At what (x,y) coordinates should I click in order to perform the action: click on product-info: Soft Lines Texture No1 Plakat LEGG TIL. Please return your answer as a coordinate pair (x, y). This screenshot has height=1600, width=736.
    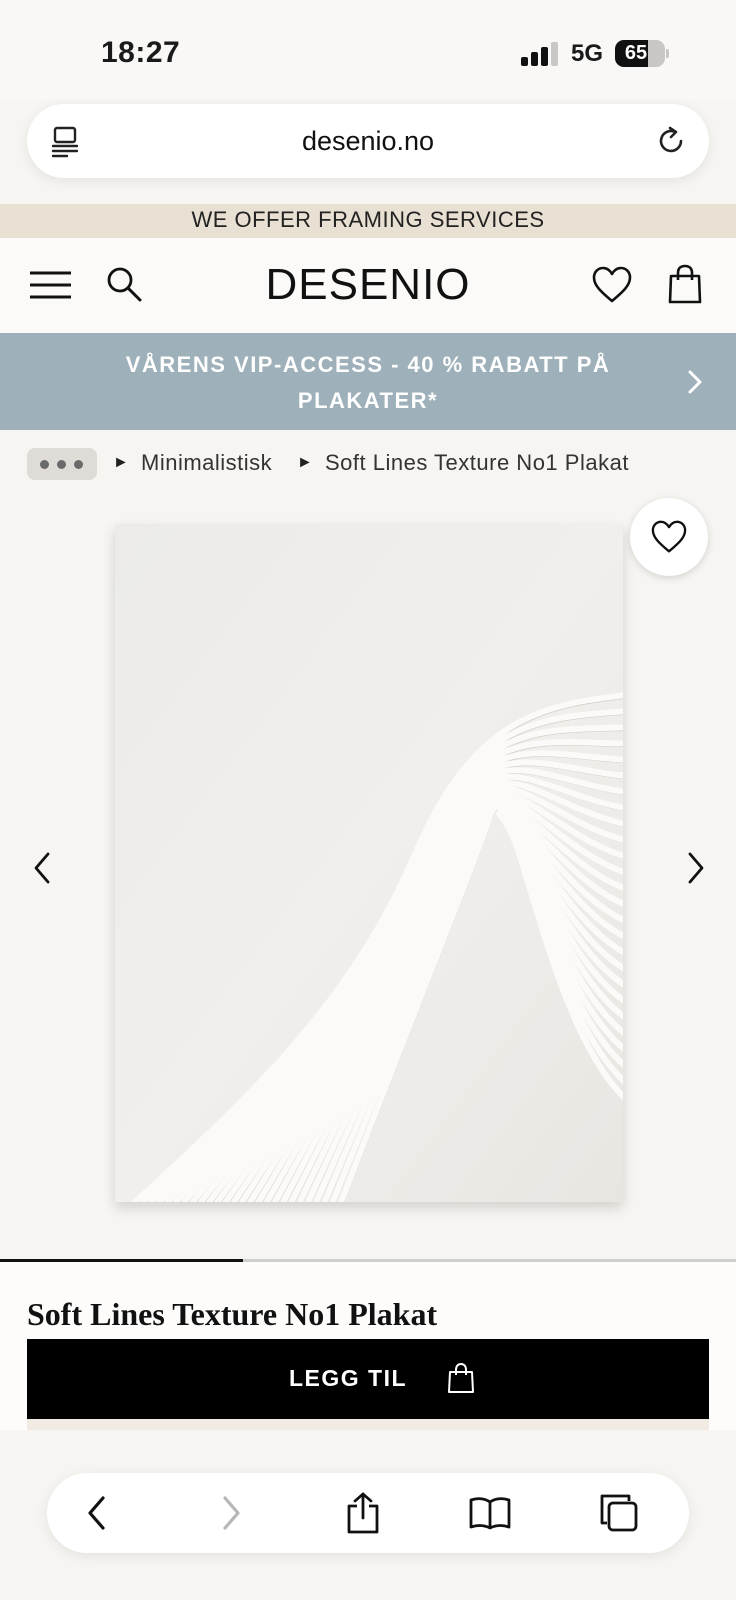
    Looking at the image, I should click on (368, 1346).